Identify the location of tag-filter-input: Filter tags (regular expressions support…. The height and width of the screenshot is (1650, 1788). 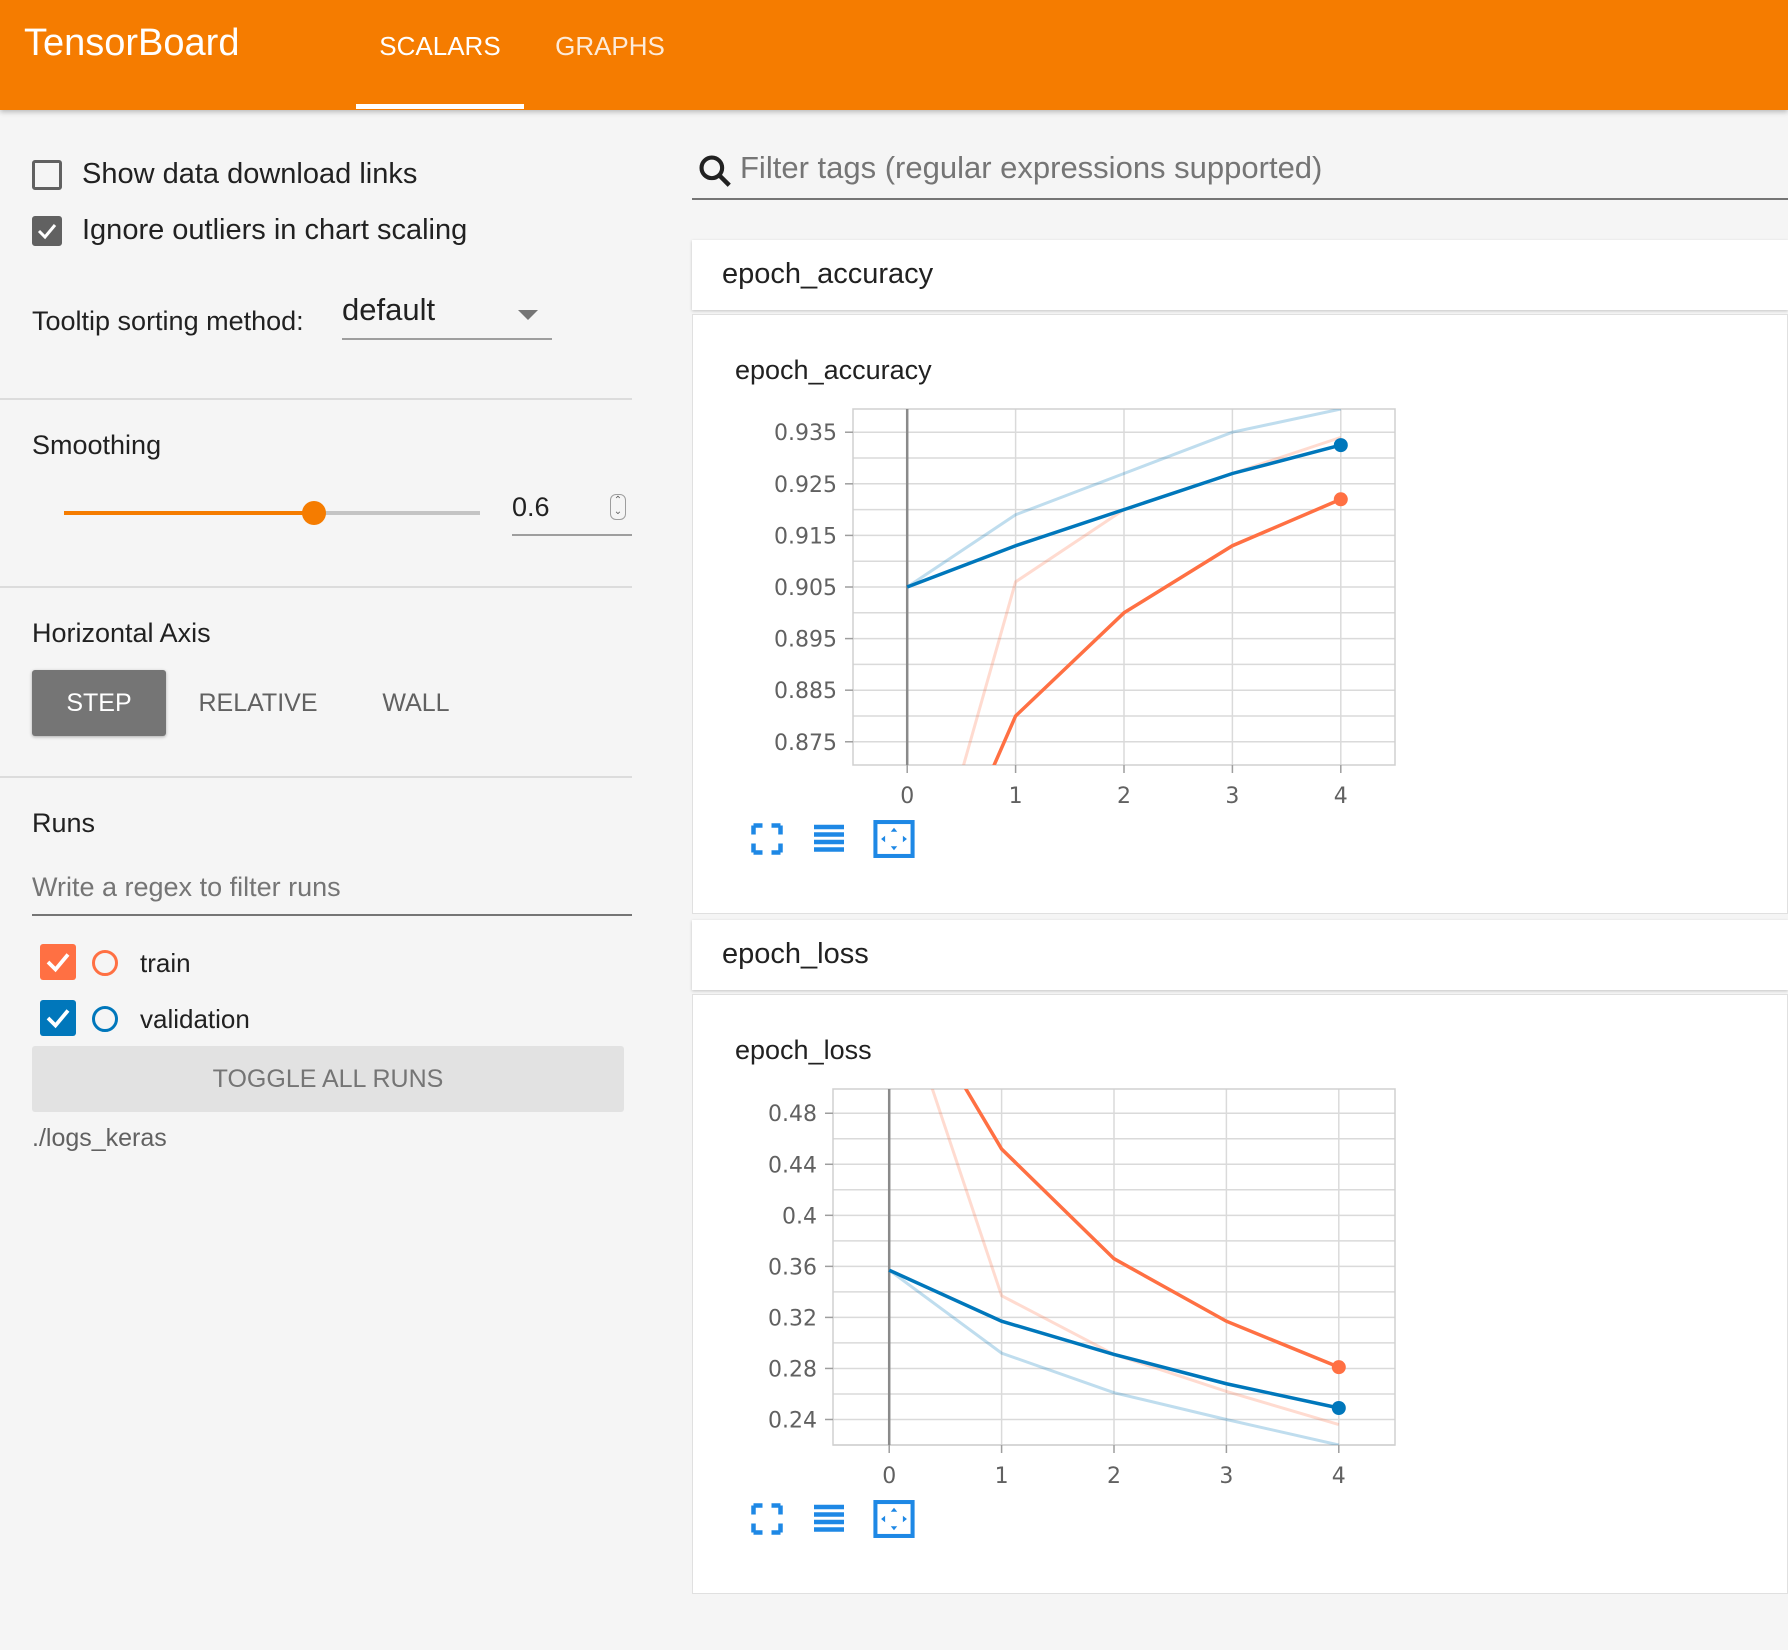
(1240, 170).